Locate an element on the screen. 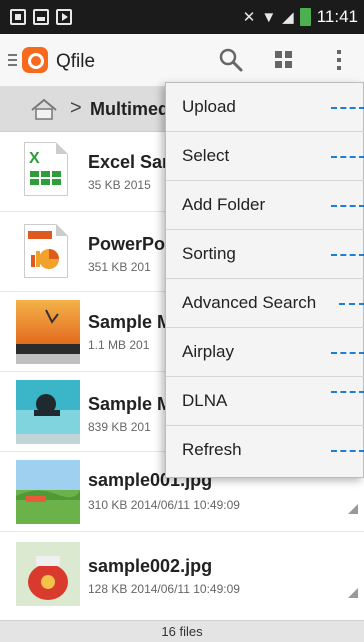  file-meta: 351 KB 201 is located at coordinates (119, 267).